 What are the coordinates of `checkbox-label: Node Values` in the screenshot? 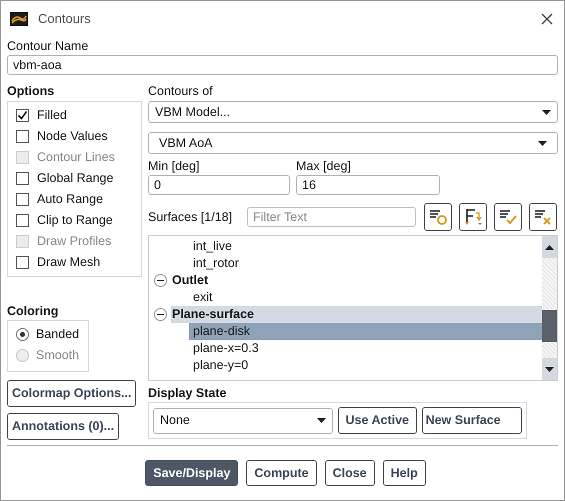 It's located at (72, 137).